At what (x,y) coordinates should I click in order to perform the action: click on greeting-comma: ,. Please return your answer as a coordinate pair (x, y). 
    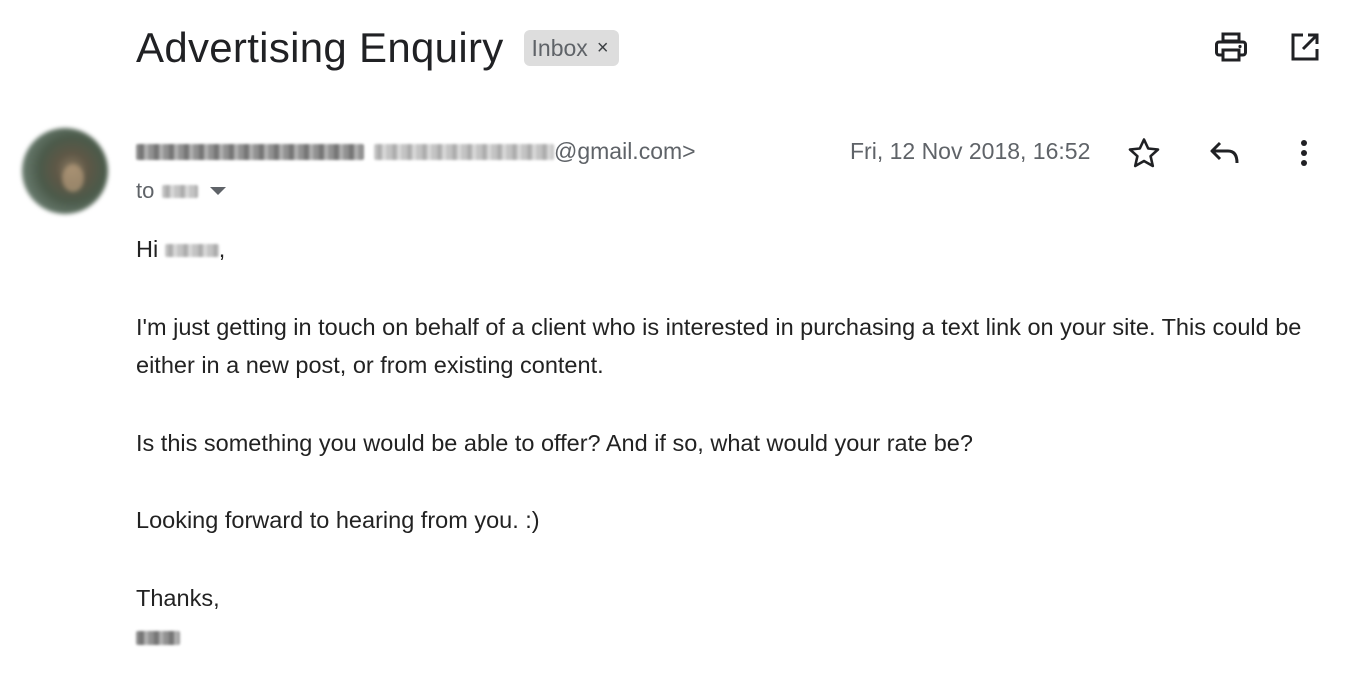
    Looking at the image, I should click on (222, 249).